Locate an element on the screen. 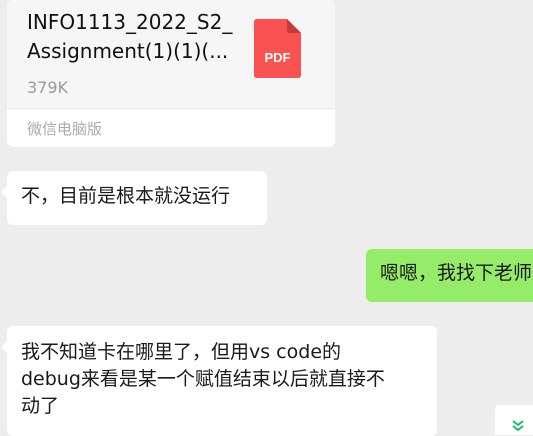 The width and height of the screenshot is (533, 436). scroll-to-bottom-button is located at coordinates (514, 420).